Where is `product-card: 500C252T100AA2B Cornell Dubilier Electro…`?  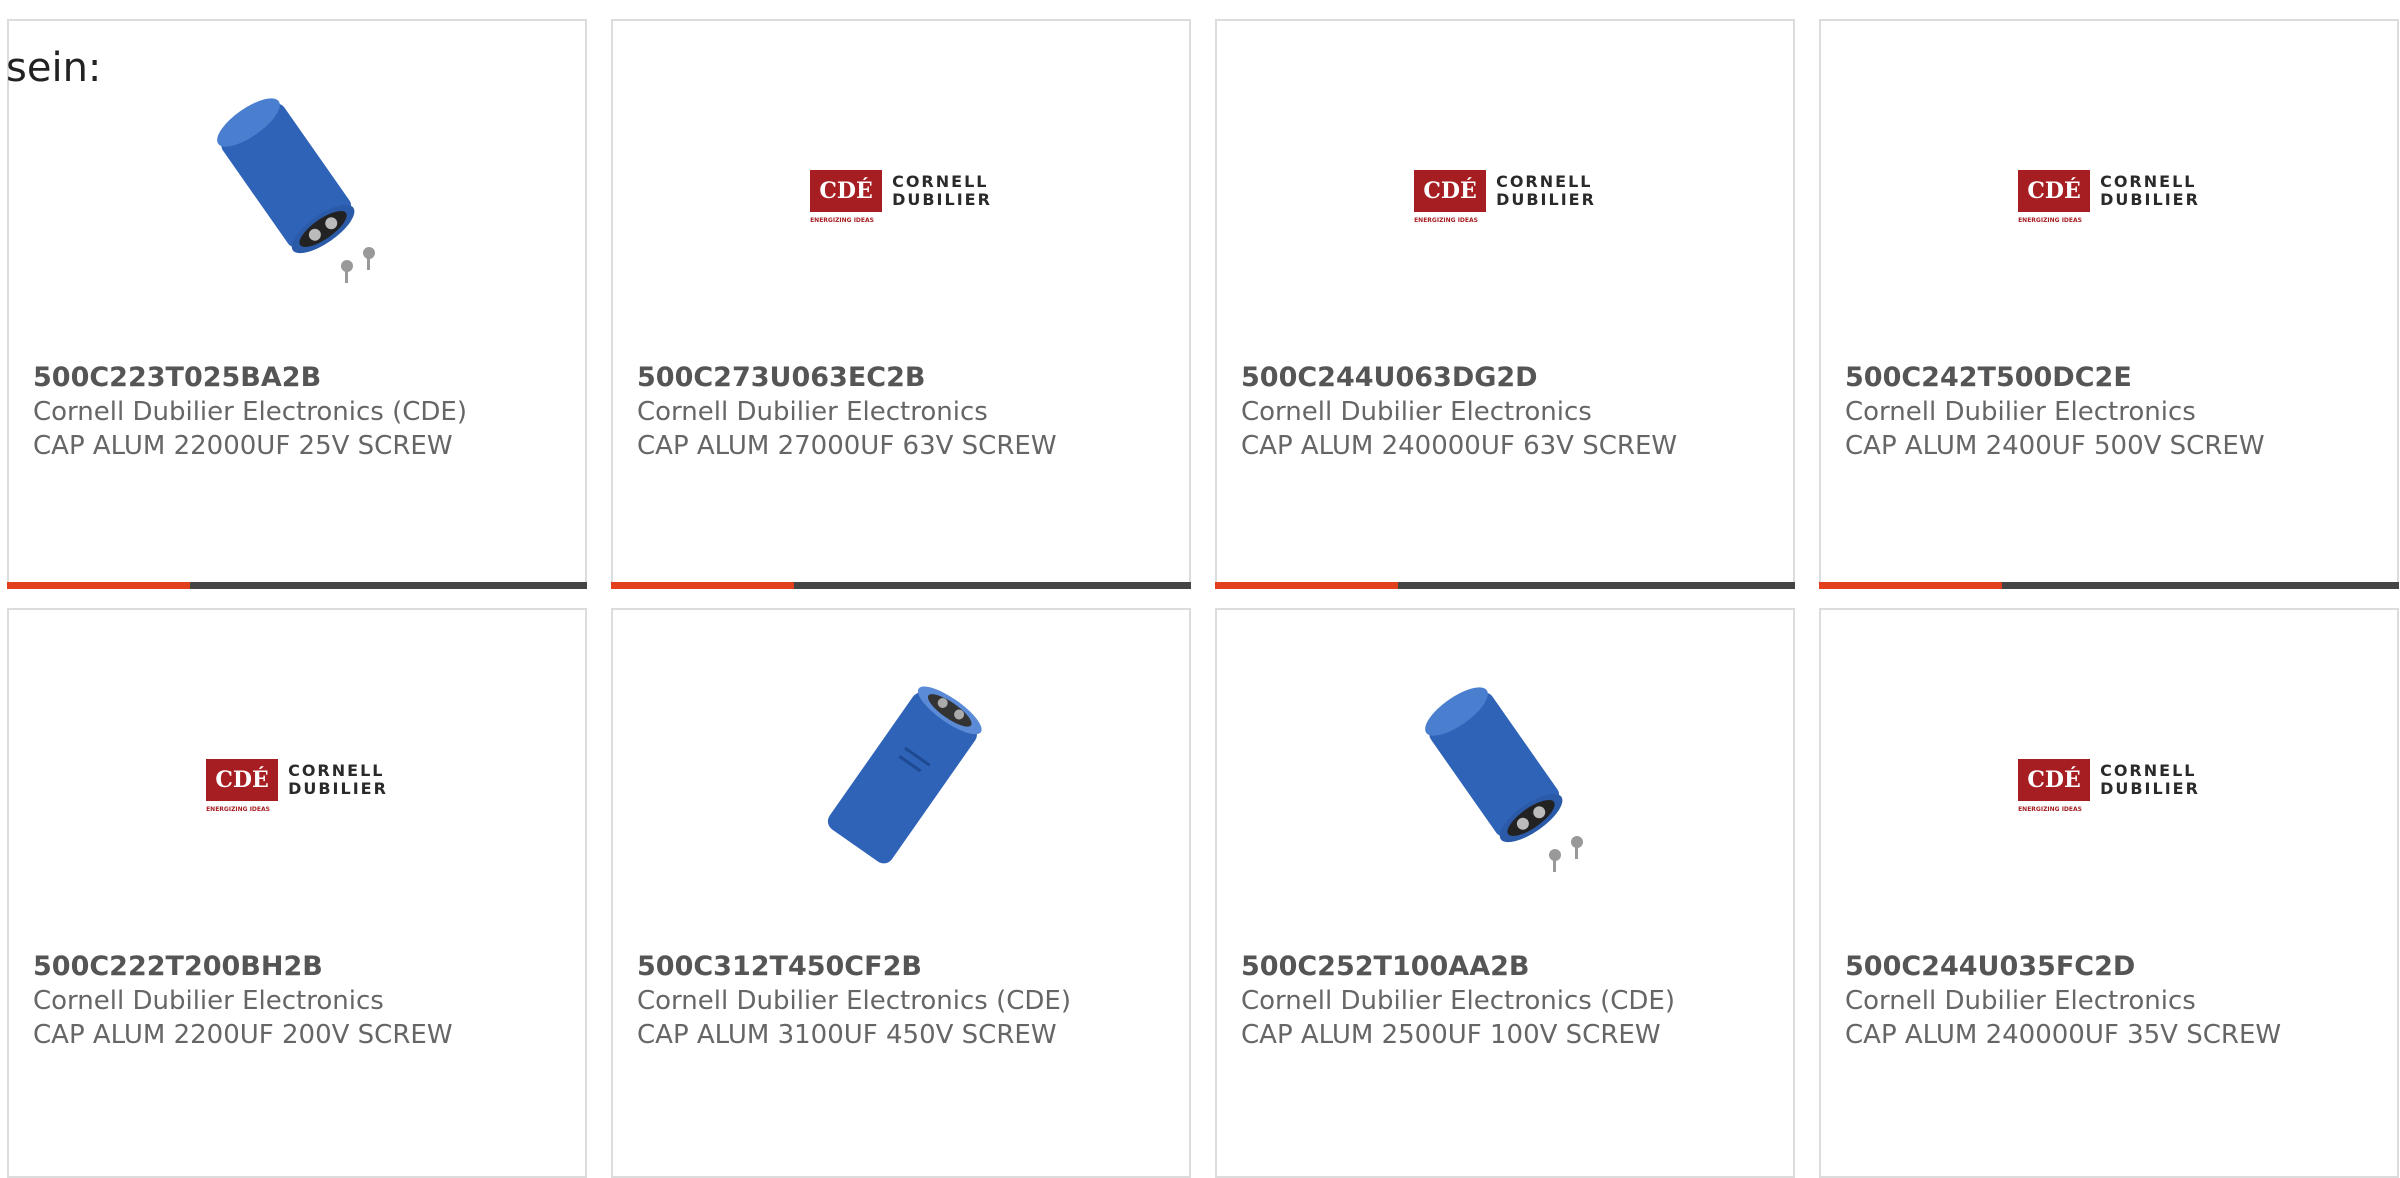
product-card: 500C252T100AA2B Cornell Dubilier Electro… is located at coordinates (1505, 893).